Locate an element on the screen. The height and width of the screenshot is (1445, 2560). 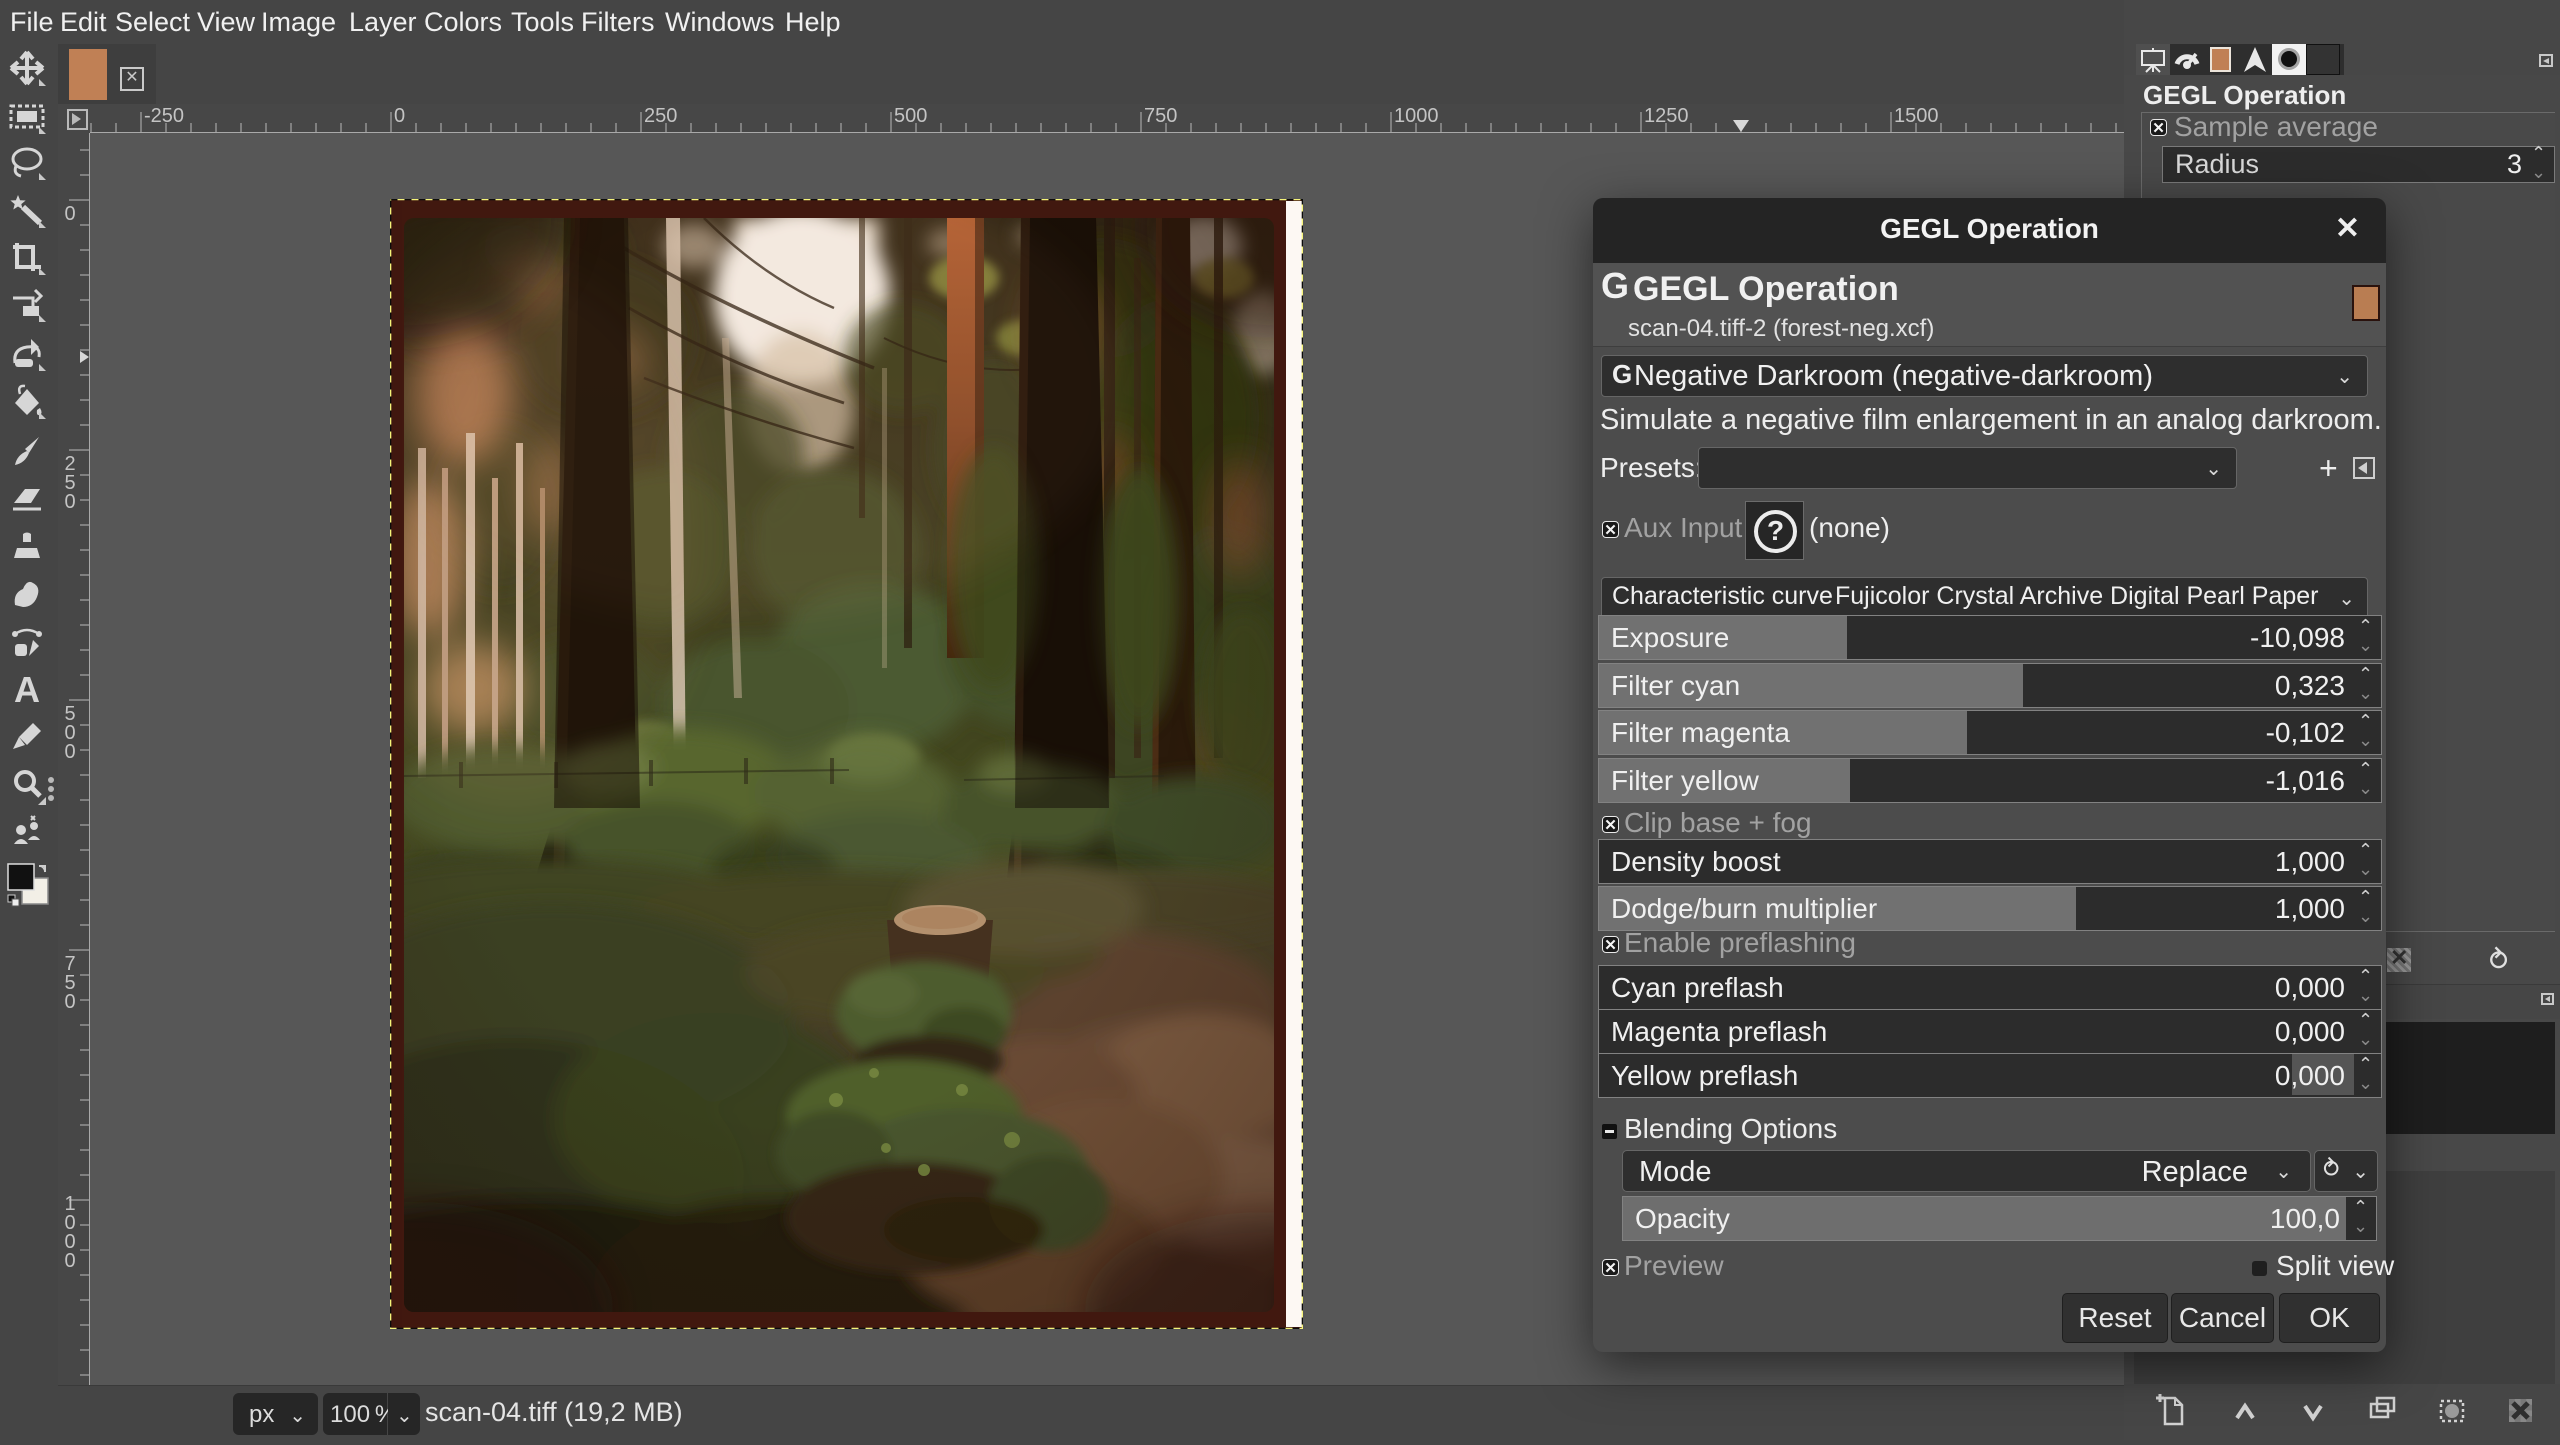
svg-text: A is located at coordinates (27, 689).